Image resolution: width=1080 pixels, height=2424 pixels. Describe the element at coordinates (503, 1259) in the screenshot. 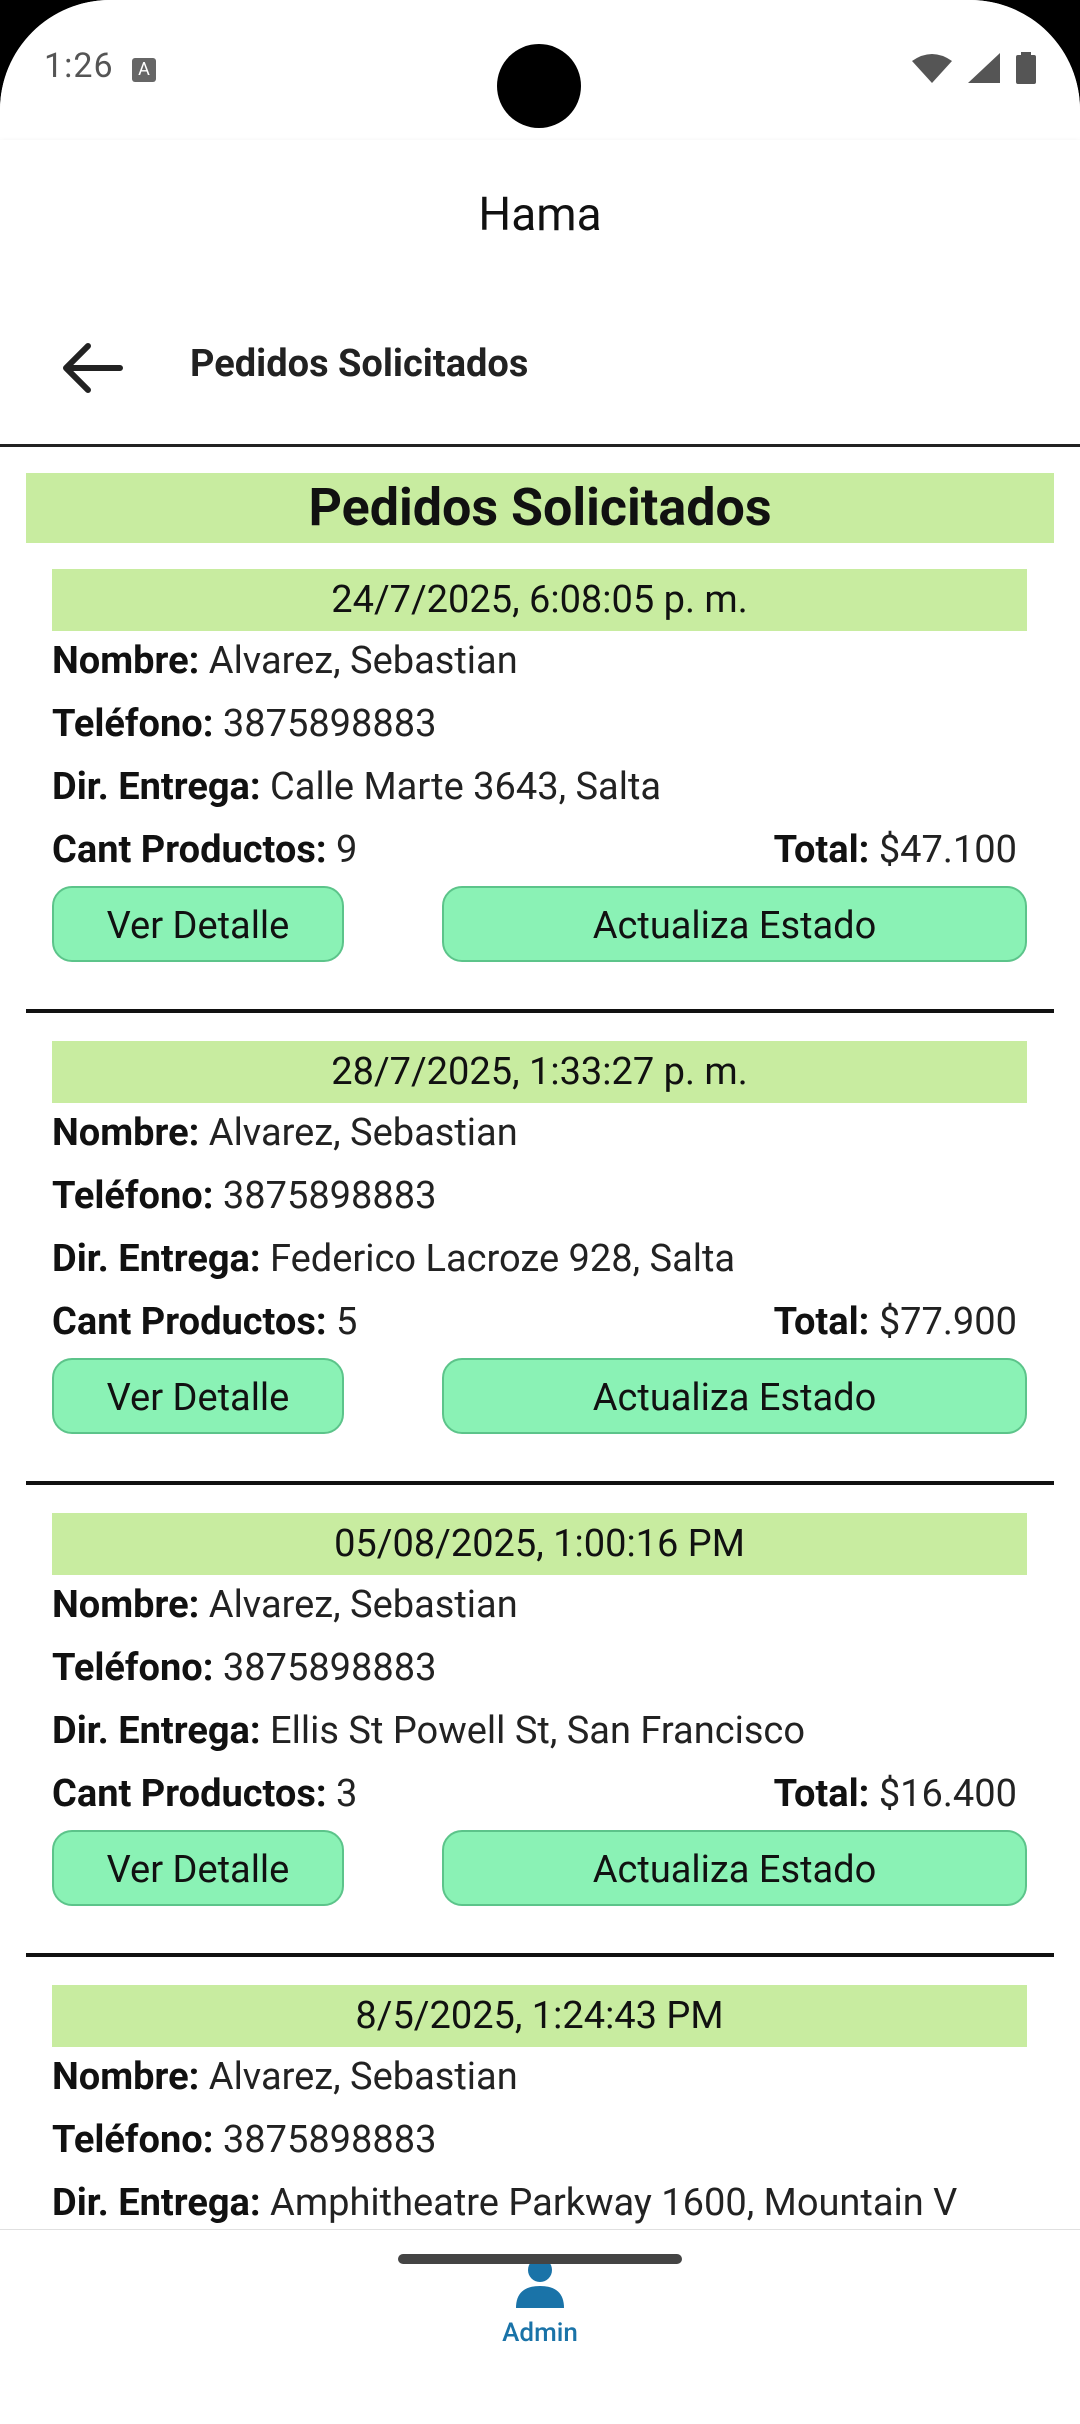

I see `address-value: Federico Lacroze 928, Salta` at that location.